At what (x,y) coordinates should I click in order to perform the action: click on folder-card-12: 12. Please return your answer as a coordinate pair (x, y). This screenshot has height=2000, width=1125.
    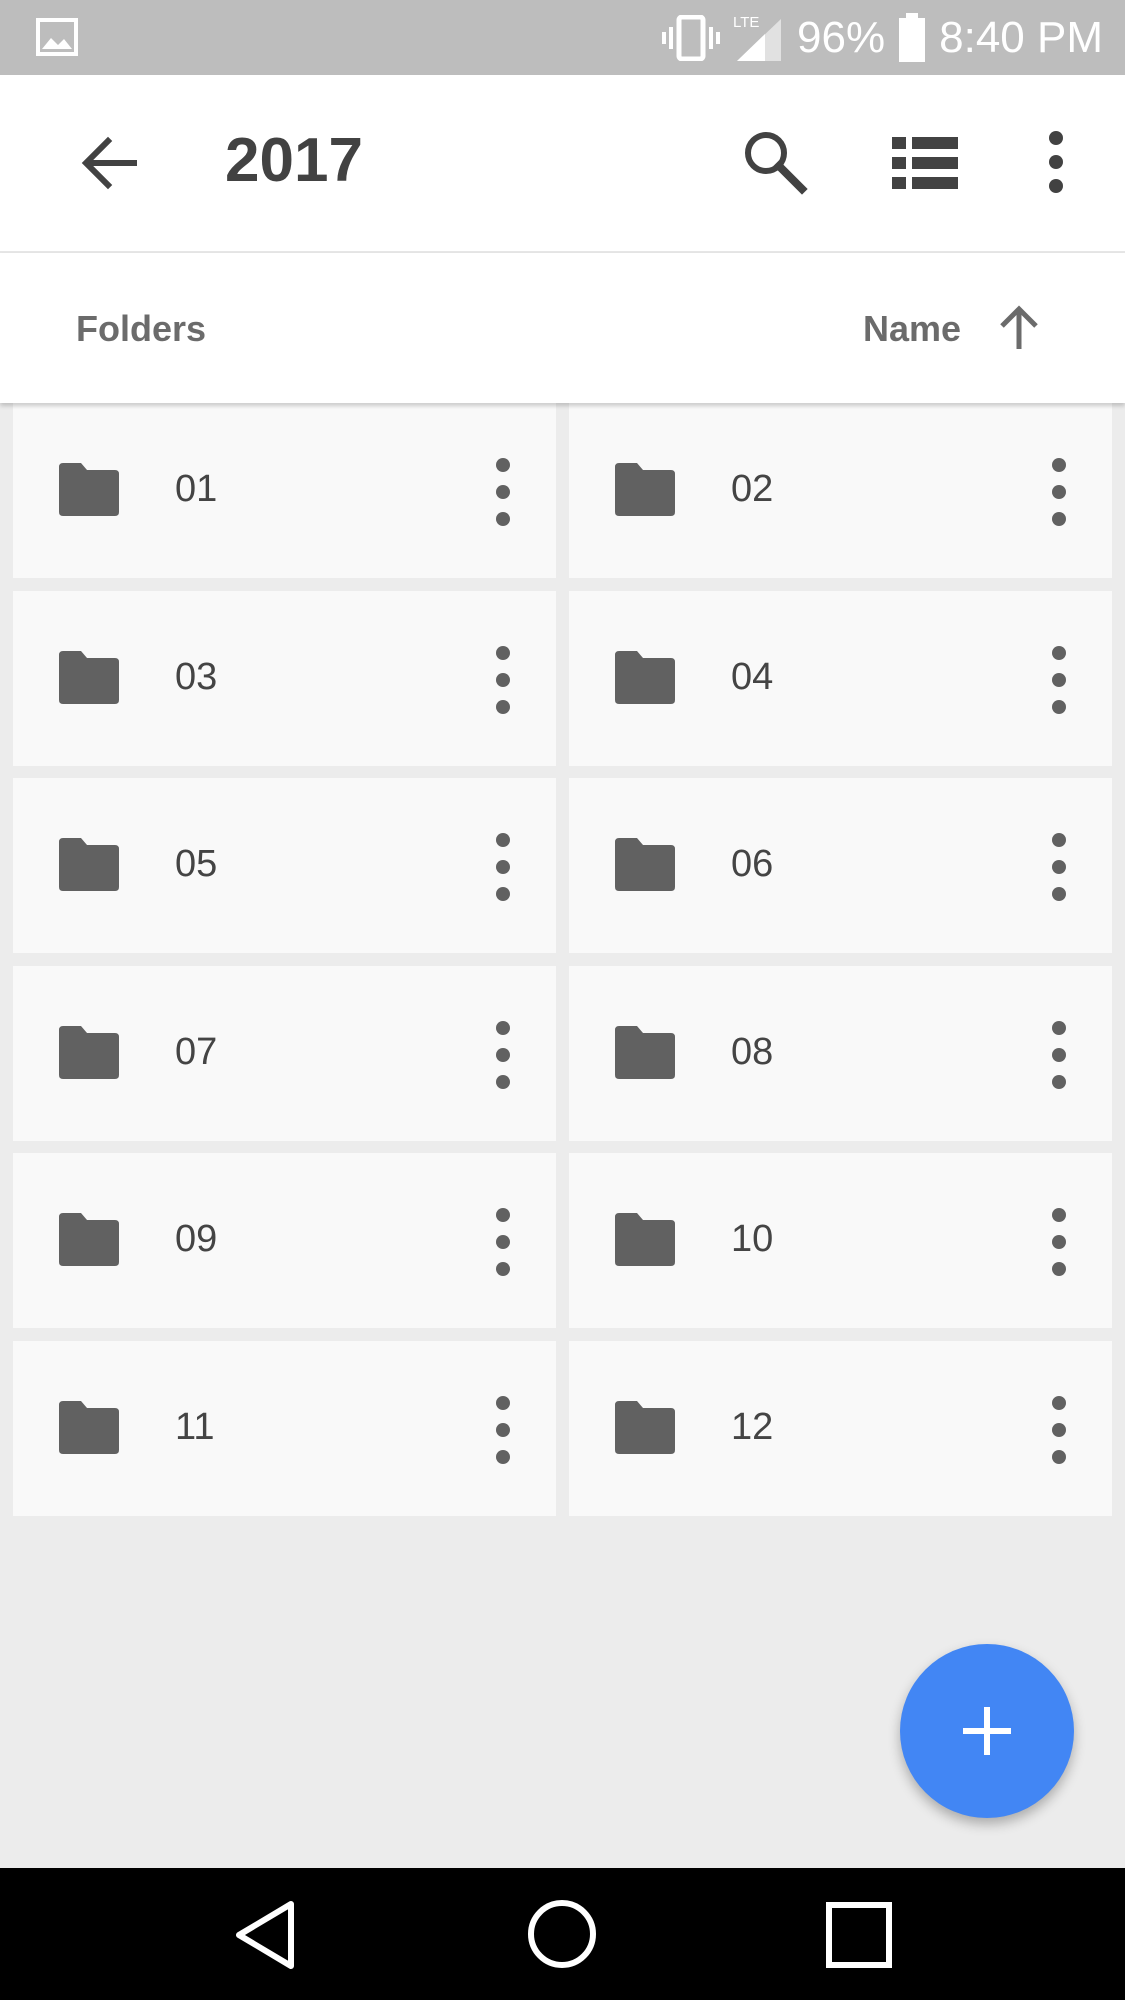
    Looking at the image, I should click on (840, 1428).